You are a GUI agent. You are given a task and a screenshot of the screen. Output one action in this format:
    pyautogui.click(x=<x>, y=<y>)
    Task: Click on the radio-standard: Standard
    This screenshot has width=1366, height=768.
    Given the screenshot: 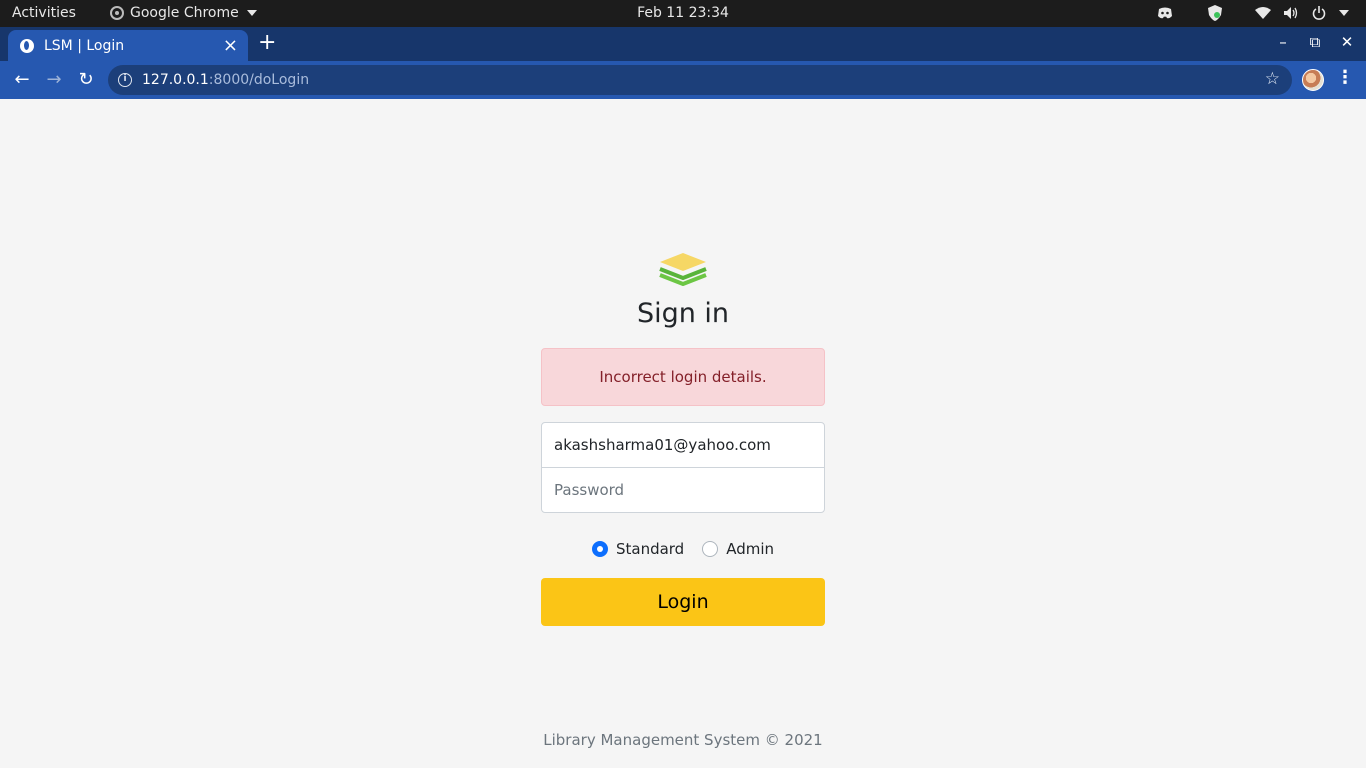 What is the action you would take?
    pyautogui.click(x=638, y=549)
    